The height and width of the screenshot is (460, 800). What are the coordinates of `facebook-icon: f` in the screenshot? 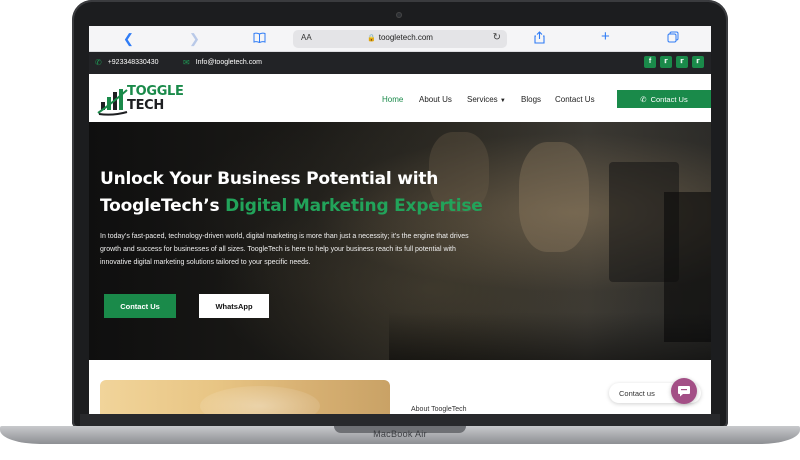 It's located at (650, 62).